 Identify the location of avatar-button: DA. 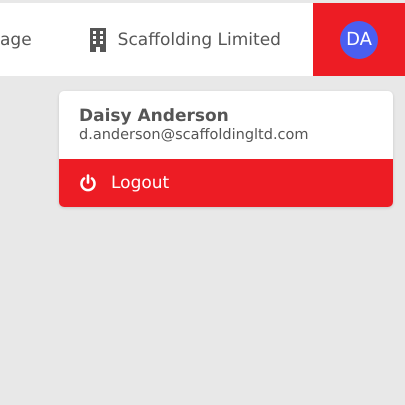
(359, 39).